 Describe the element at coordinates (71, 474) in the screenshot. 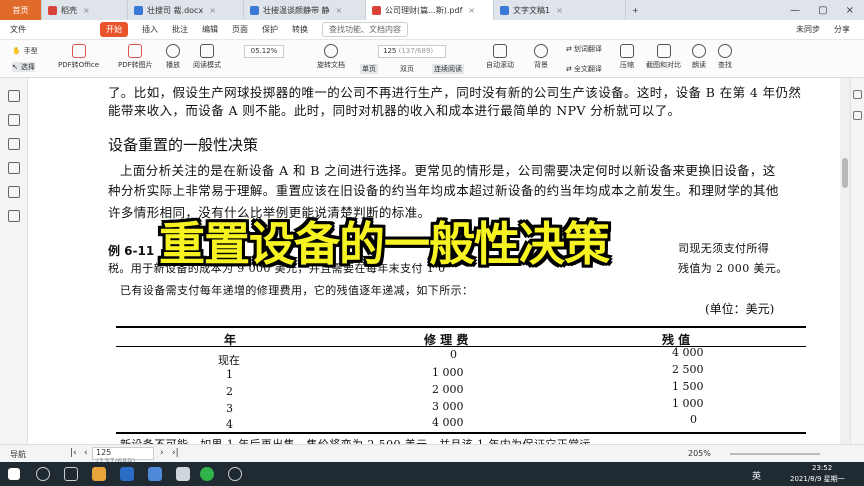

I see `task-view-icon` at that location.